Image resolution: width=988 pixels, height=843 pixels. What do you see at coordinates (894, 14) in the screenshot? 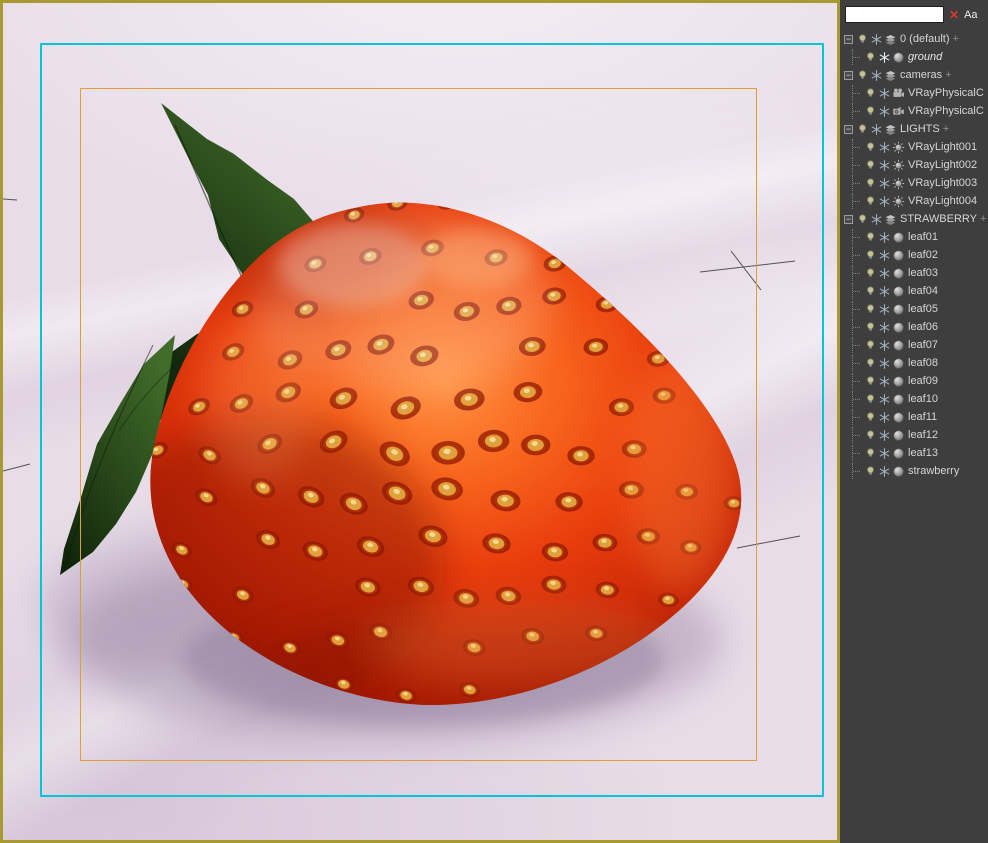
I see `search-input` at bounding box center [894, 14].